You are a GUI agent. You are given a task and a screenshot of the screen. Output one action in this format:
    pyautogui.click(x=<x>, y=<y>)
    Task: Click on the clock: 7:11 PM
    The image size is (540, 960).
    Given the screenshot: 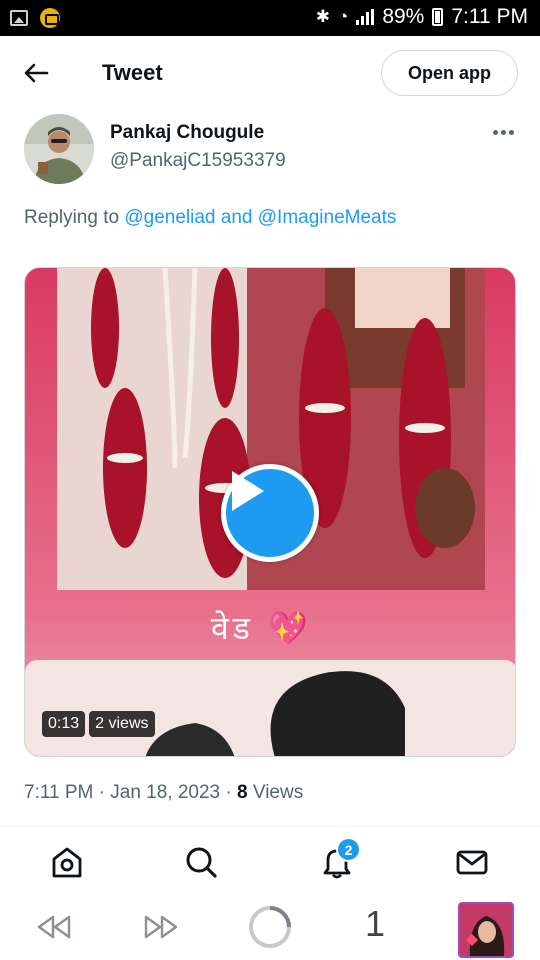 What is the action you would take?
    pyautogui.click(x=489, y=16)
    